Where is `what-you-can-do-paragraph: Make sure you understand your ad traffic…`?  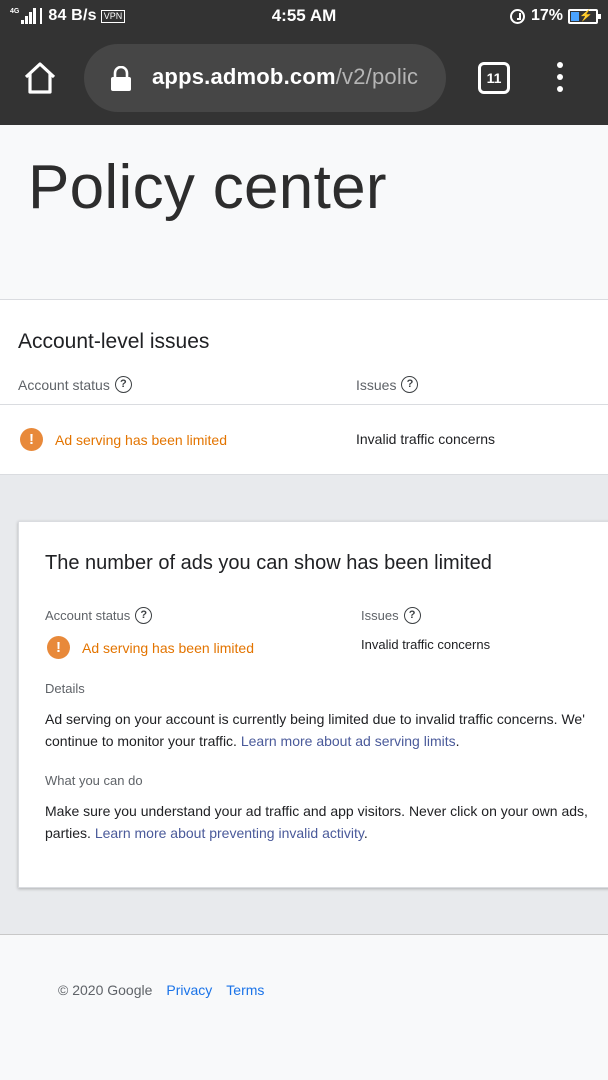 what-you-can-do-paragraph: Make sure you understand your ad traffic… is located at coordinates (316, 822).